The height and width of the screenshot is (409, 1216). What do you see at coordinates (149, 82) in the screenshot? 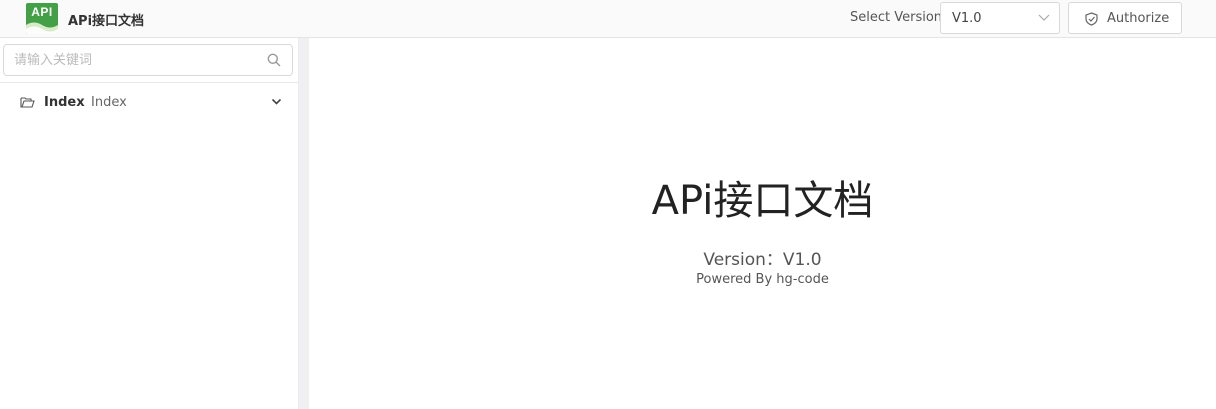
I see `sidebar-divider` at bounding box center [149, 82].